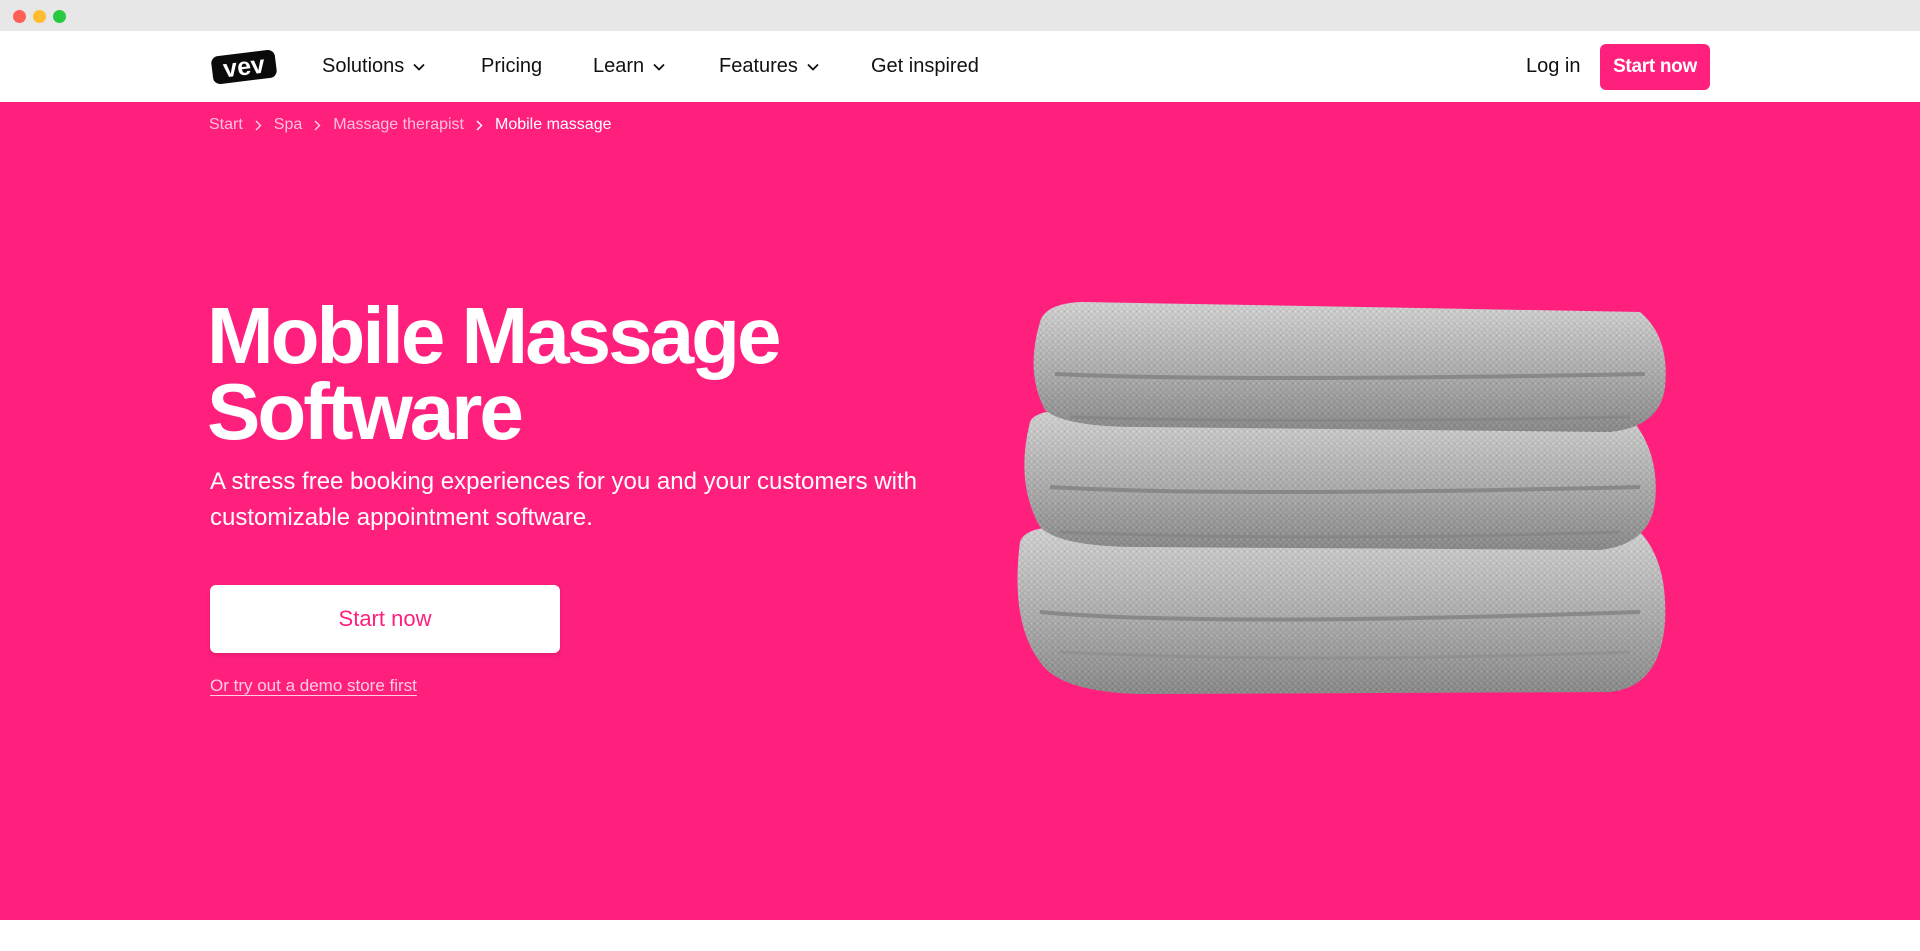 The image size is (1920, 951). Describe the element at coordinates (1341, 498) in the screenshot. I see `folded-towels-image` at that location.